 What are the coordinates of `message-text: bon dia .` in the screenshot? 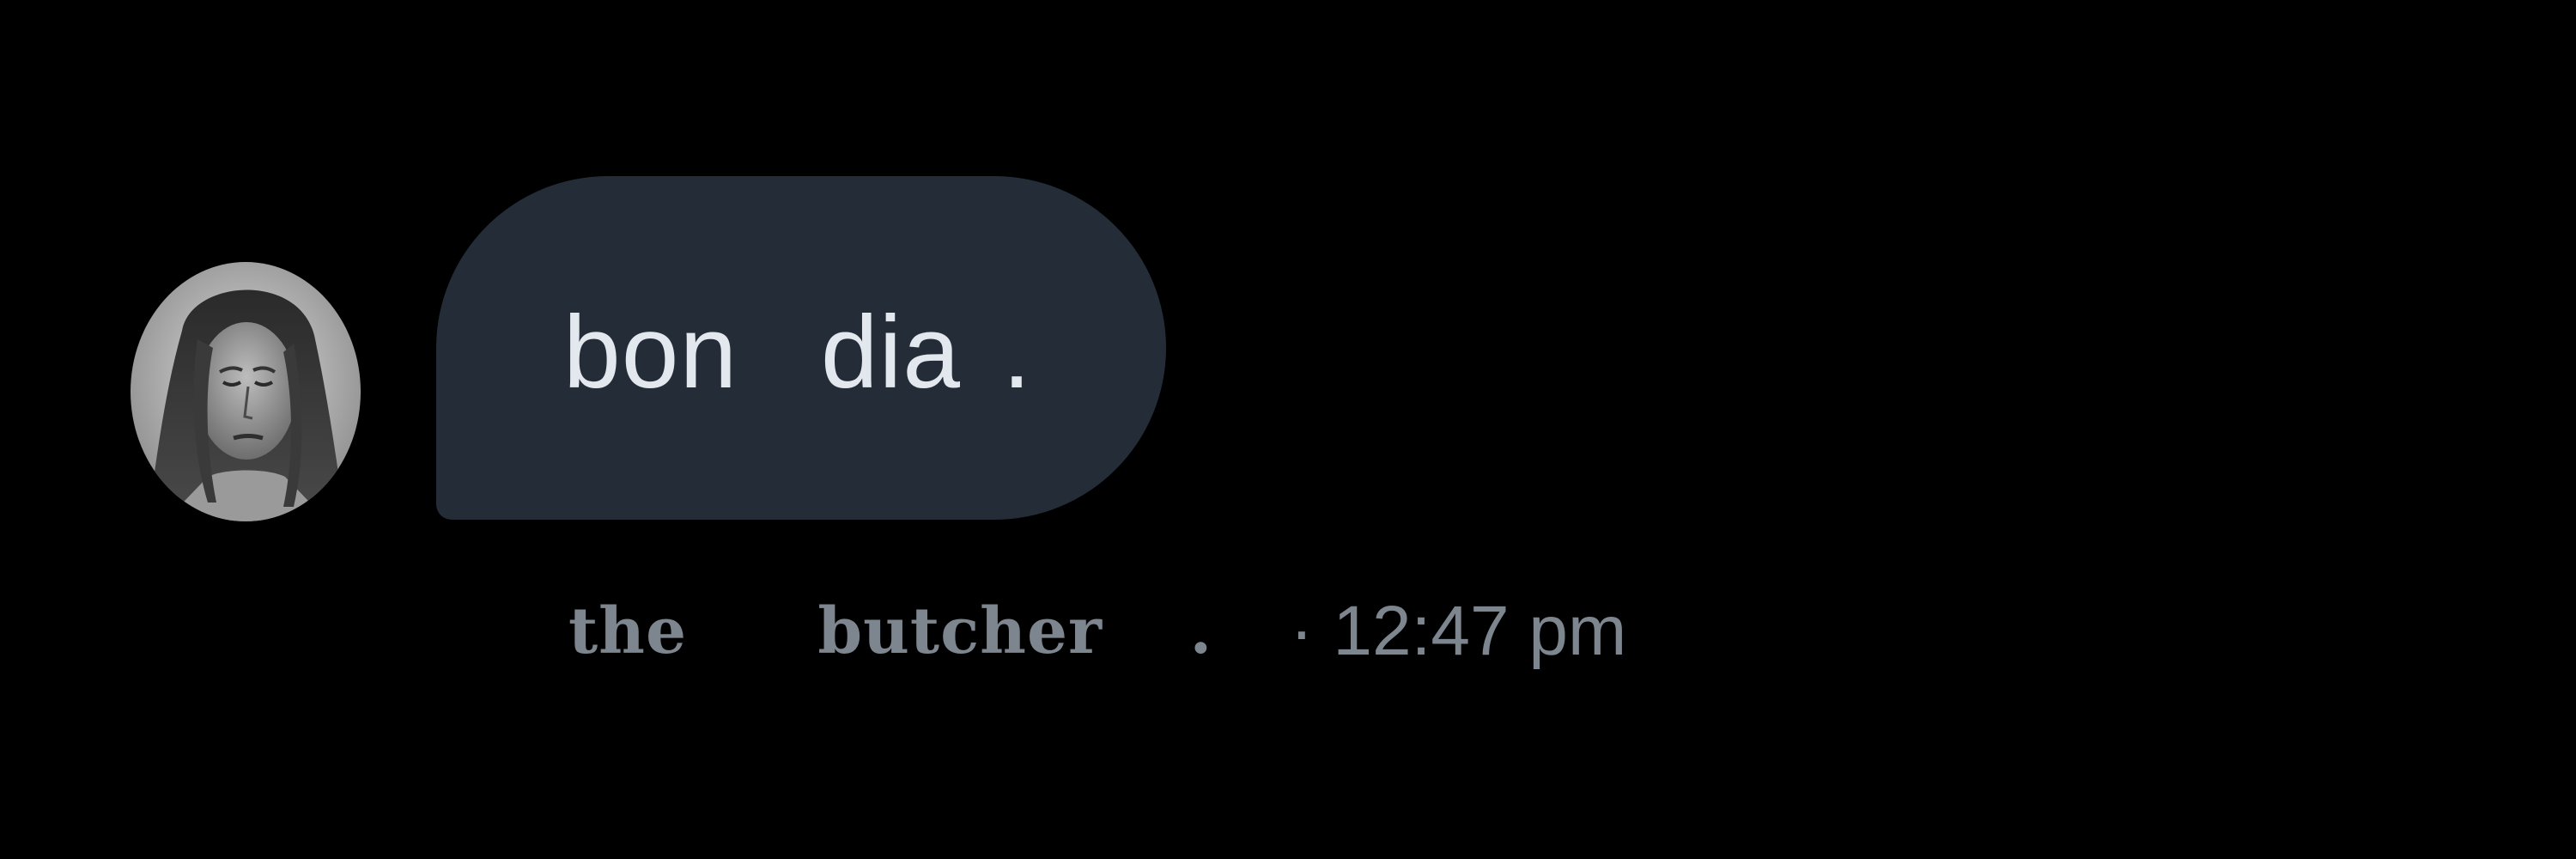 It's located at (797, 352).